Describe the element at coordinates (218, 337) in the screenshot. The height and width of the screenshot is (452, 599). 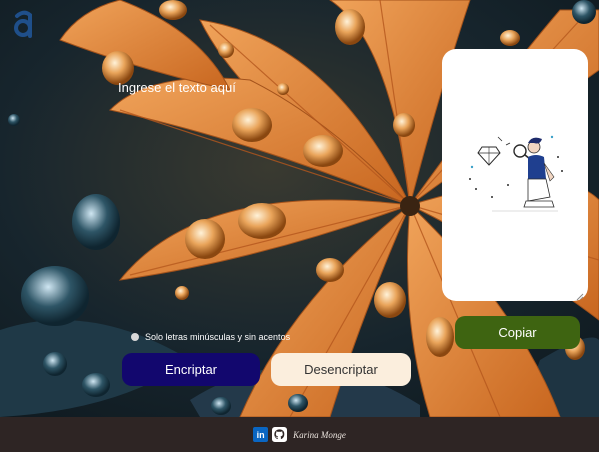
I see `hint-text: Solo letras minúsculas y sin acentos` at that location.